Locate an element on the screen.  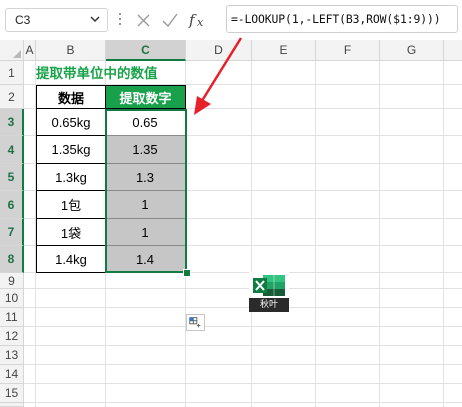
column-header-f: F is located at coordinates (348, 50).